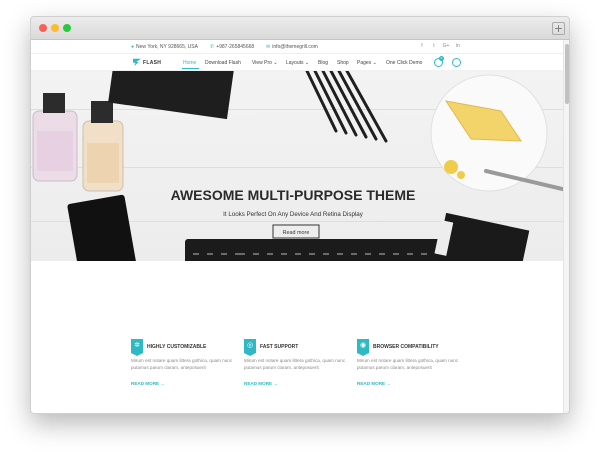 This screenshot has width=600, height=461. What do you see at coordinates (566, 226) in the screenshot?
I see `page-scrollbar` at bounding box center [566, 226].